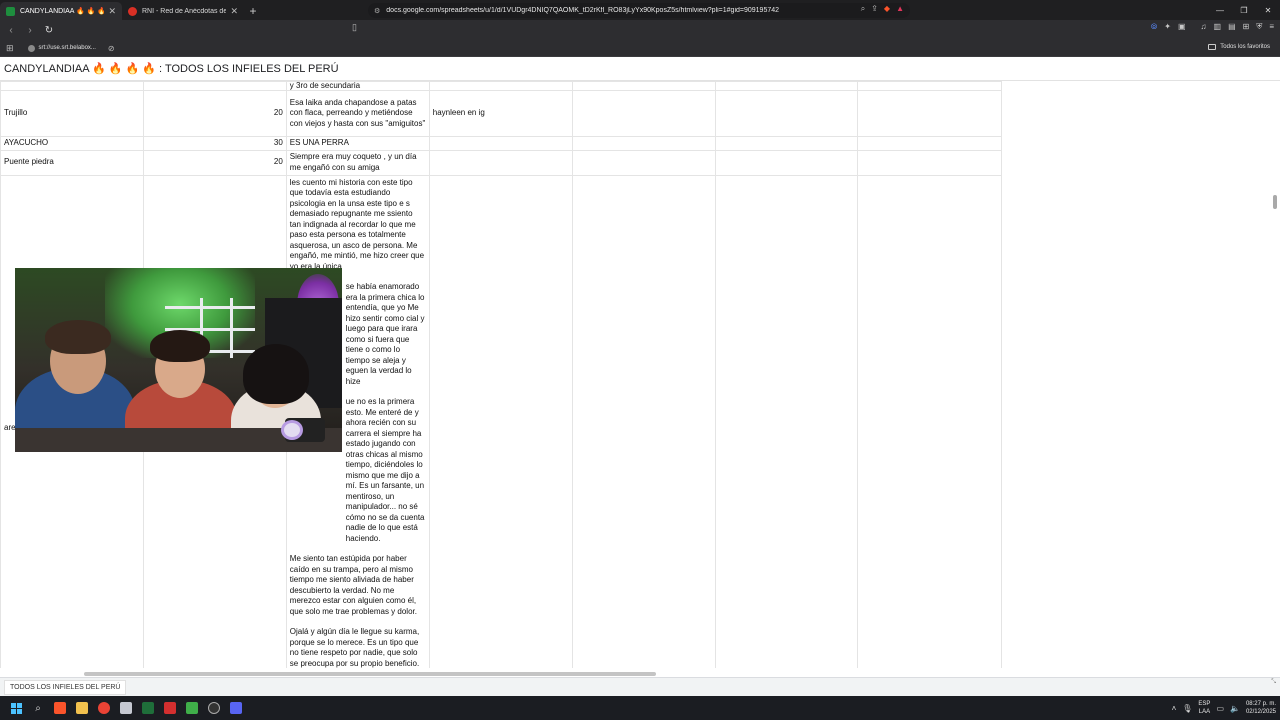 The image size is (1280, 720). I want to click on globe-icon, so click(31, 48).